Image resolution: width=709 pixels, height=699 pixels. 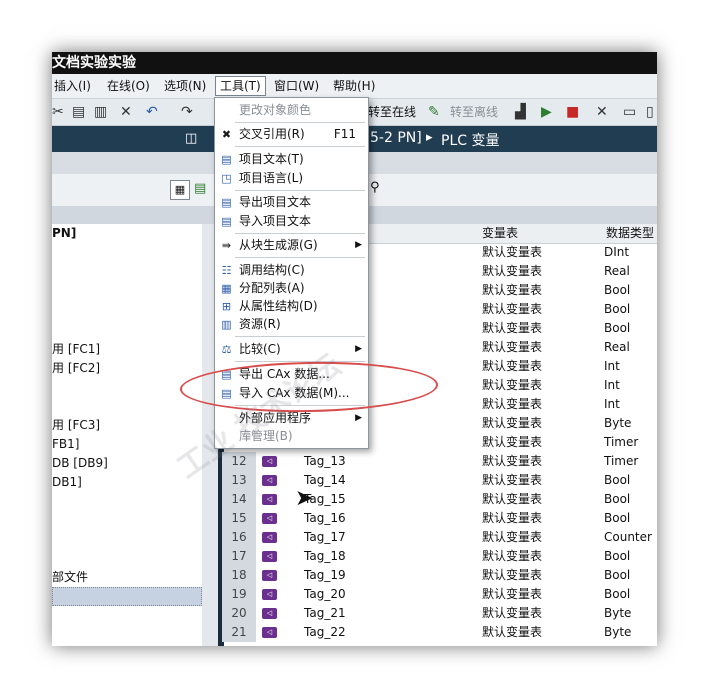 What do you see at coordinates (127, 368) in the screenshot?
I see `tree-item-fc2: 用 [FC2]` at bounding box center [127, 368].